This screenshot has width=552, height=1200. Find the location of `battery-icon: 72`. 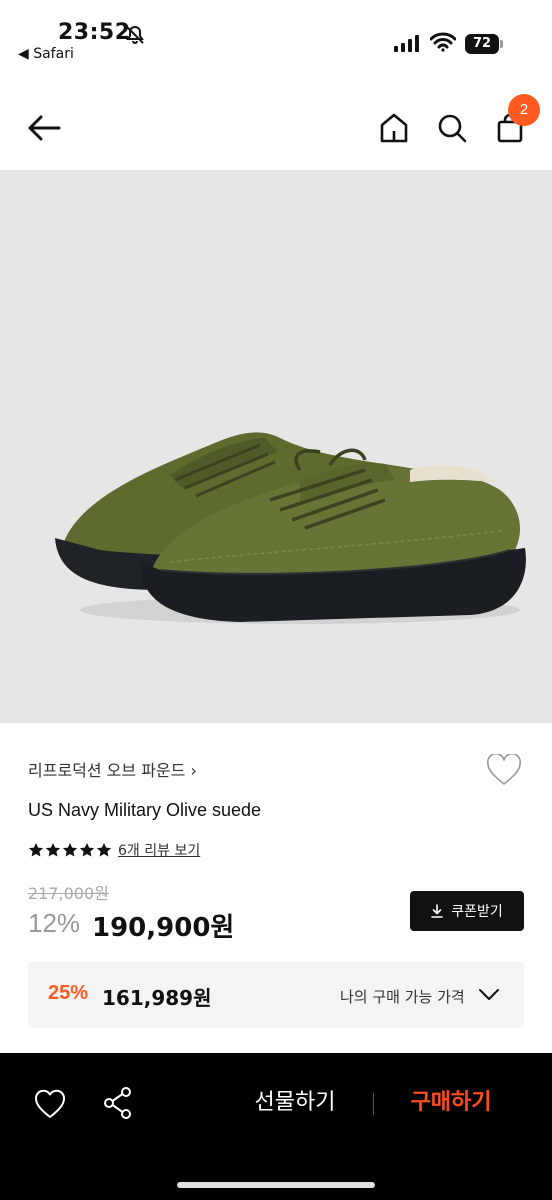

battery-icon: 72 is located at coordinates (484, 44).